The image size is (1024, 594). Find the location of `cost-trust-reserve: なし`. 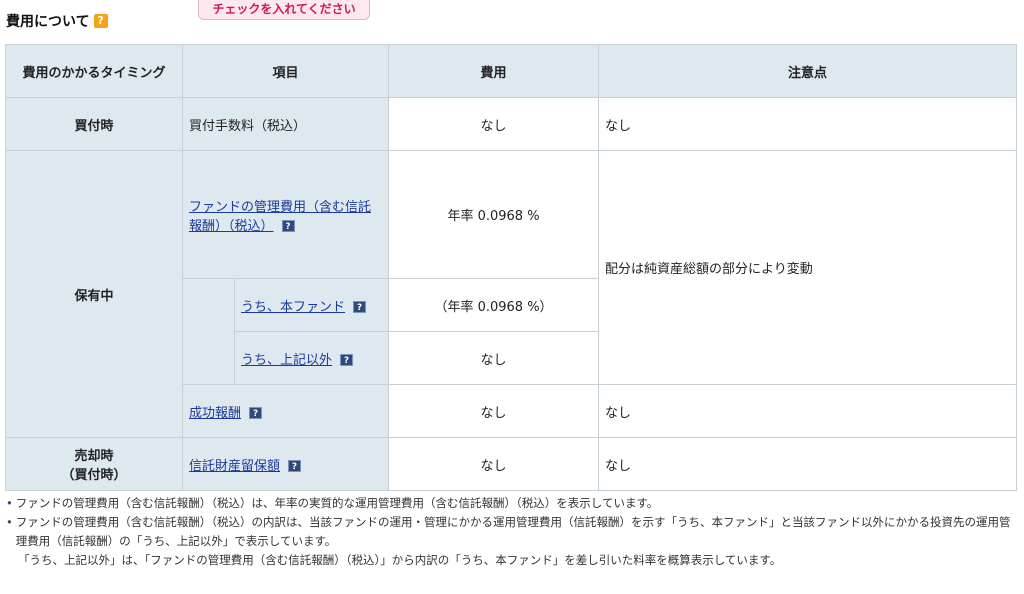

cost-trust-reserve: なし is located at coordinates (494, 464).